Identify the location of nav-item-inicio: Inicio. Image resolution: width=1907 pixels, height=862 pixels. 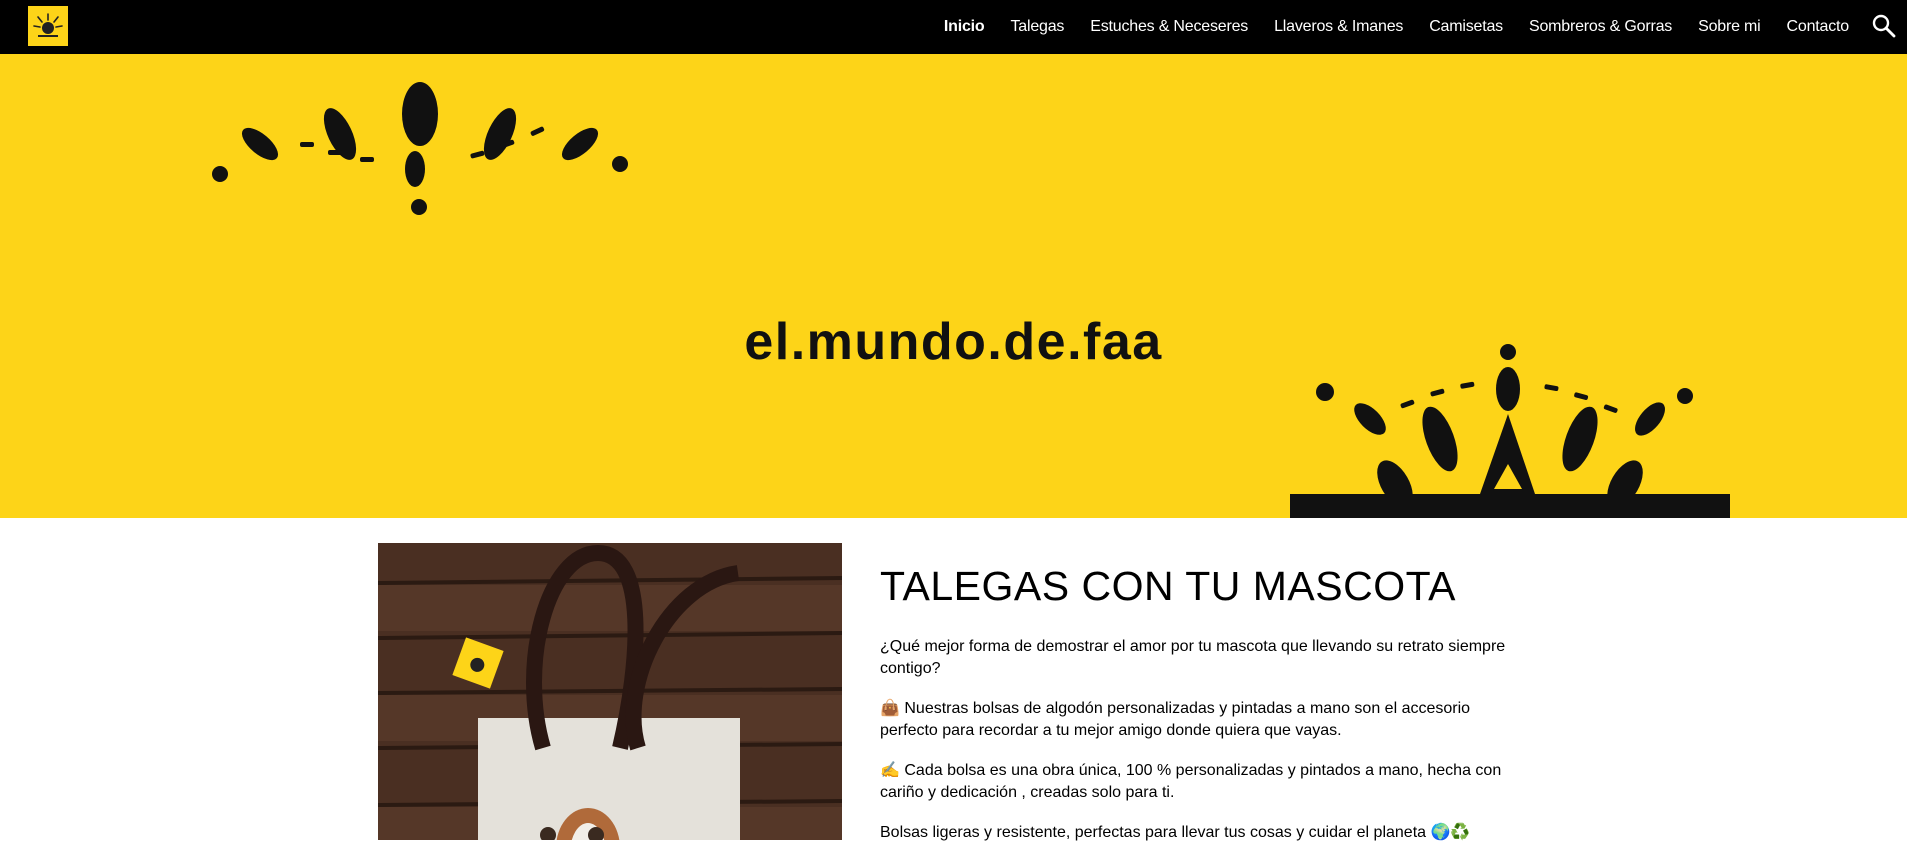
(964, 27).